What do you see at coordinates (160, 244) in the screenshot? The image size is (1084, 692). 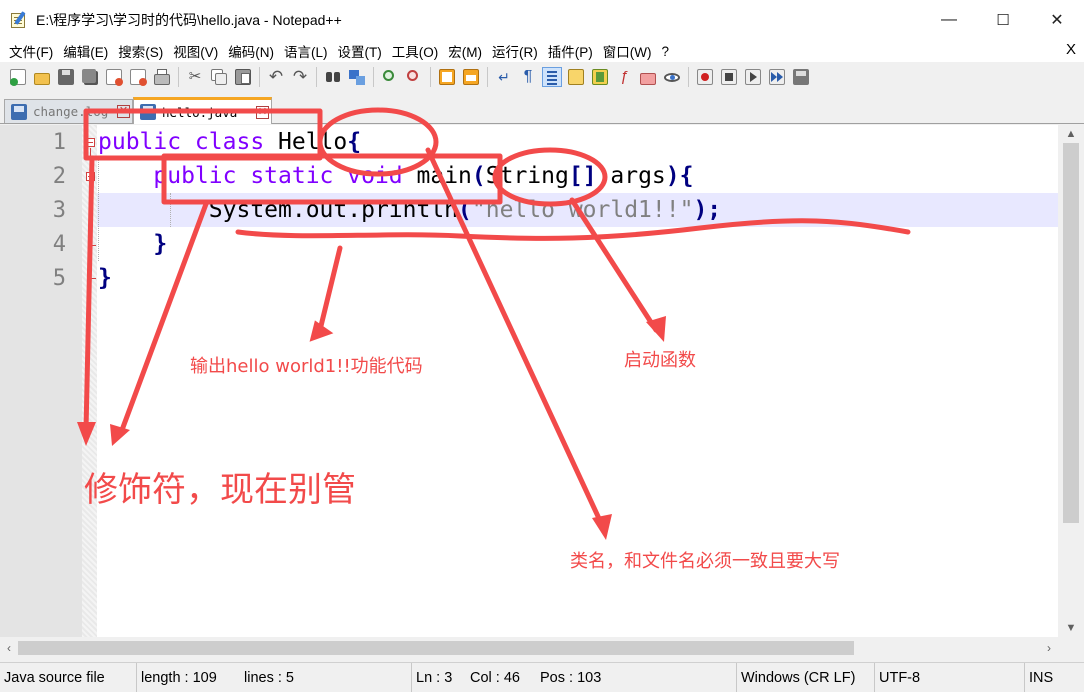 I see `code-line-4: }` at bounding box center [160, 244].